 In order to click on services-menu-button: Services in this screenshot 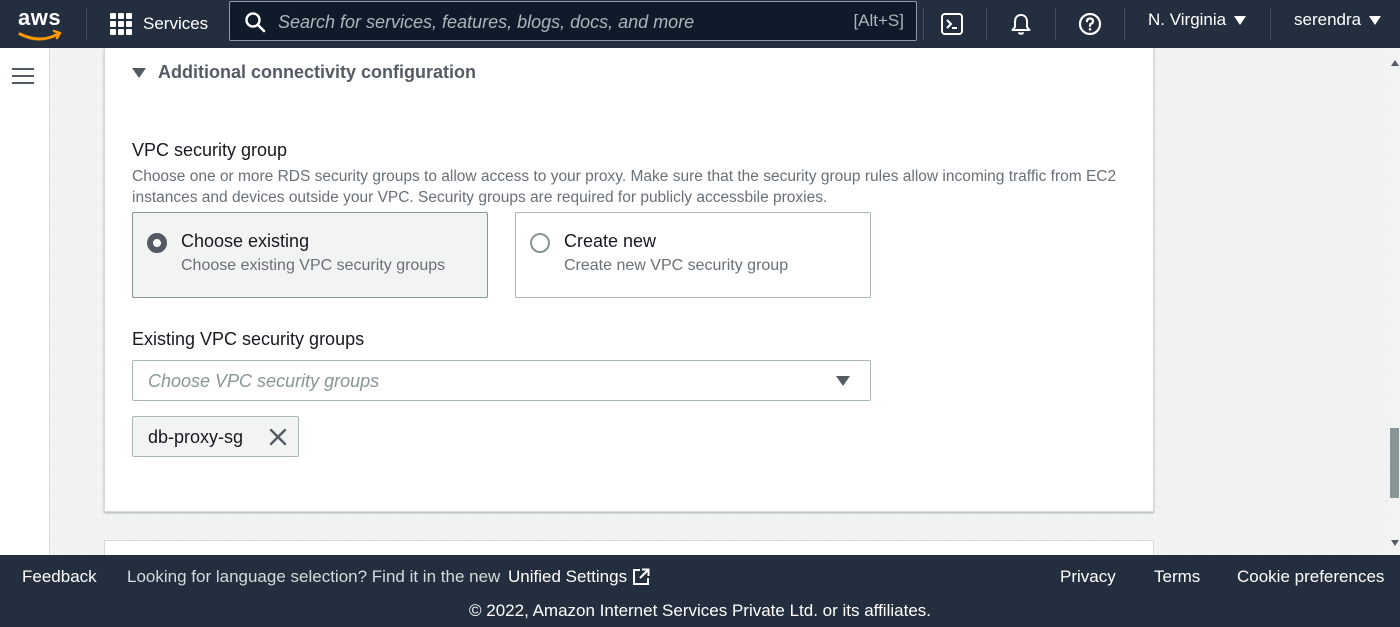, I will do `click(159, 24)`.